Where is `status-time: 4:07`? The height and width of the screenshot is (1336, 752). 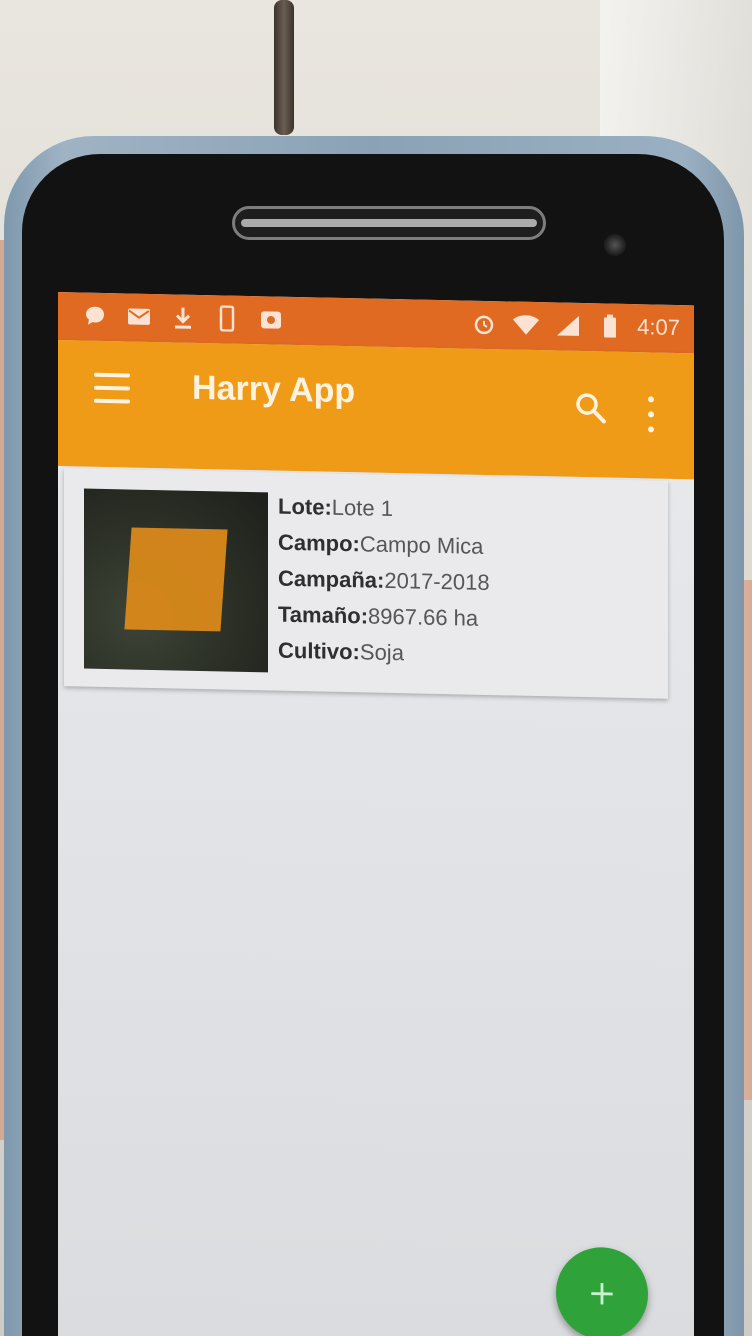
status-time: 4:07 is located at coordinates (658, 327).